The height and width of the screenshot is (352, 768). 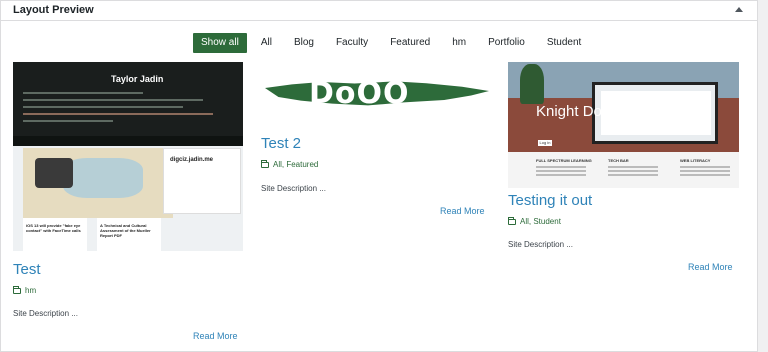 What do you see at coordinates (532, 84) in the screenshot?
I see `tree-image` at bounding box center [532, 84].